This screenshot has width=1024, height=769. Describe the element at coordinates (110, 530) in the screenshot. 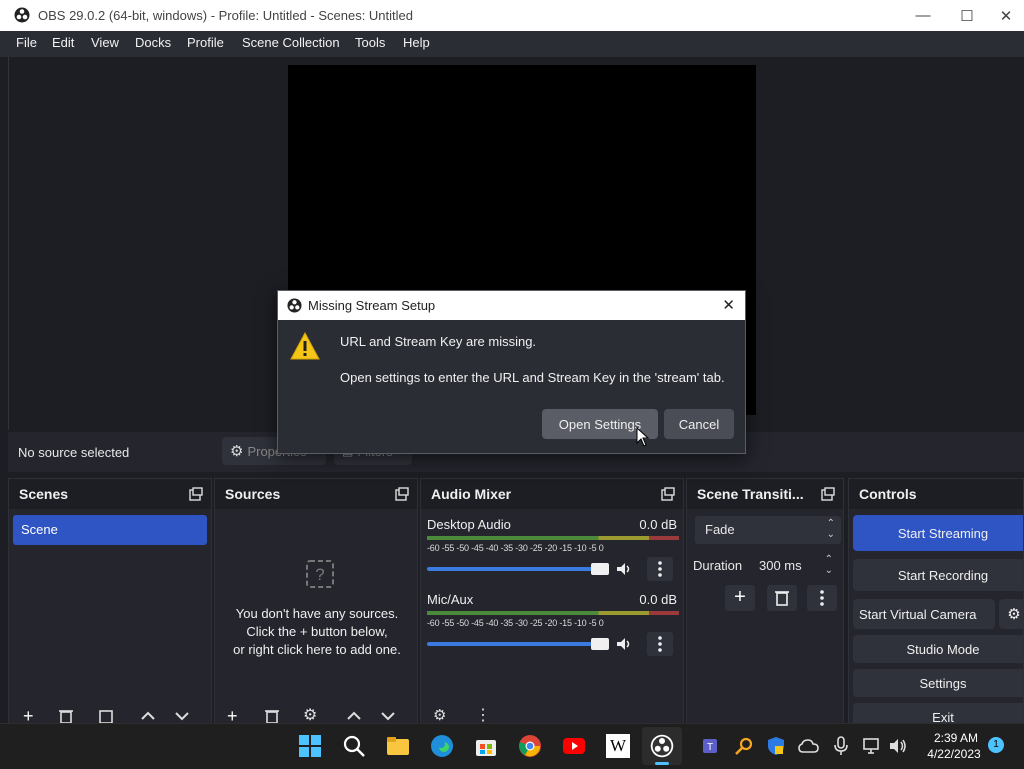

I see `scene-list-item: Scene` at that location.